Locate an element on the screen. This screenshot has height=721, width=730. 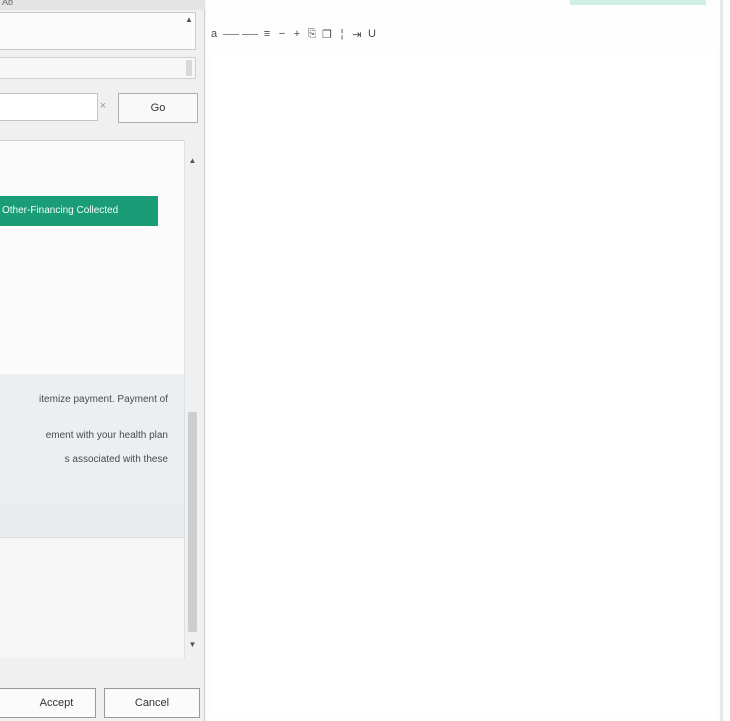
scroll-up-icon: ▲ is located at coordinates (189, 20).